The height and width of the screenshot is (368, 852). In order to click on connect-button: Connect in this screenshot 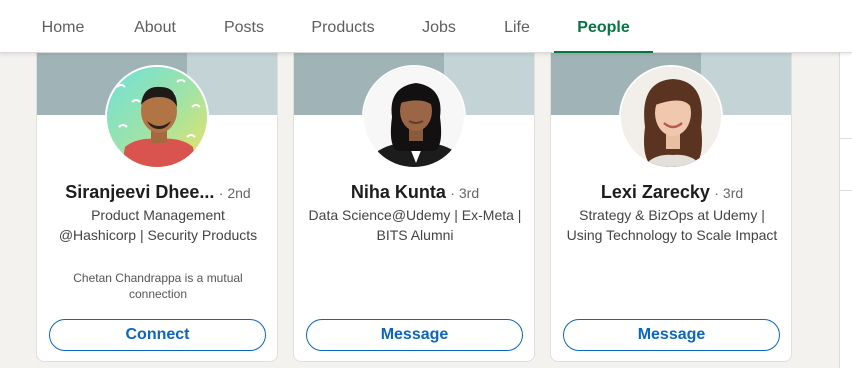, I will do `click(157, 335)`.